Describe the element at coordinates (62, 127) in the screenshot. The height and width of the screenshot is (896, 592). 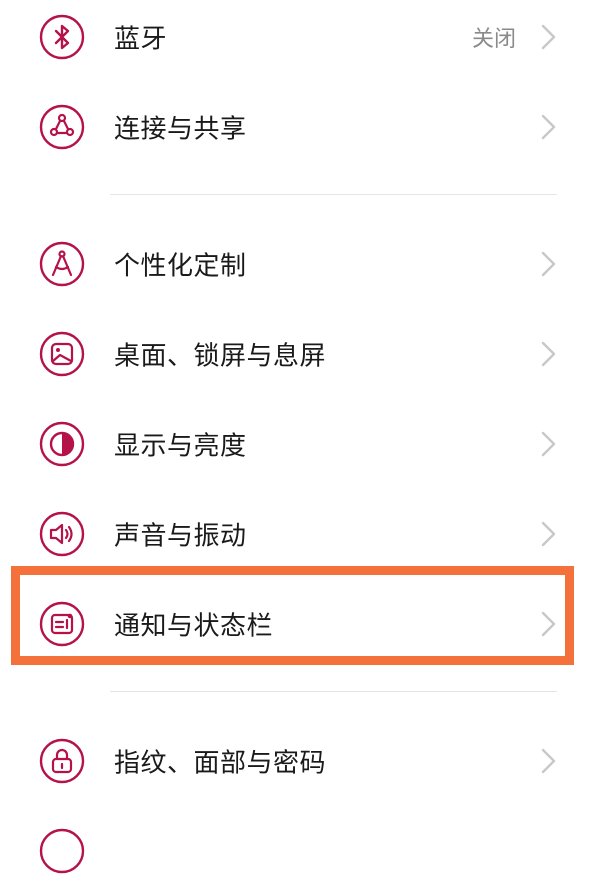
I see `share-network-icon` at that location.